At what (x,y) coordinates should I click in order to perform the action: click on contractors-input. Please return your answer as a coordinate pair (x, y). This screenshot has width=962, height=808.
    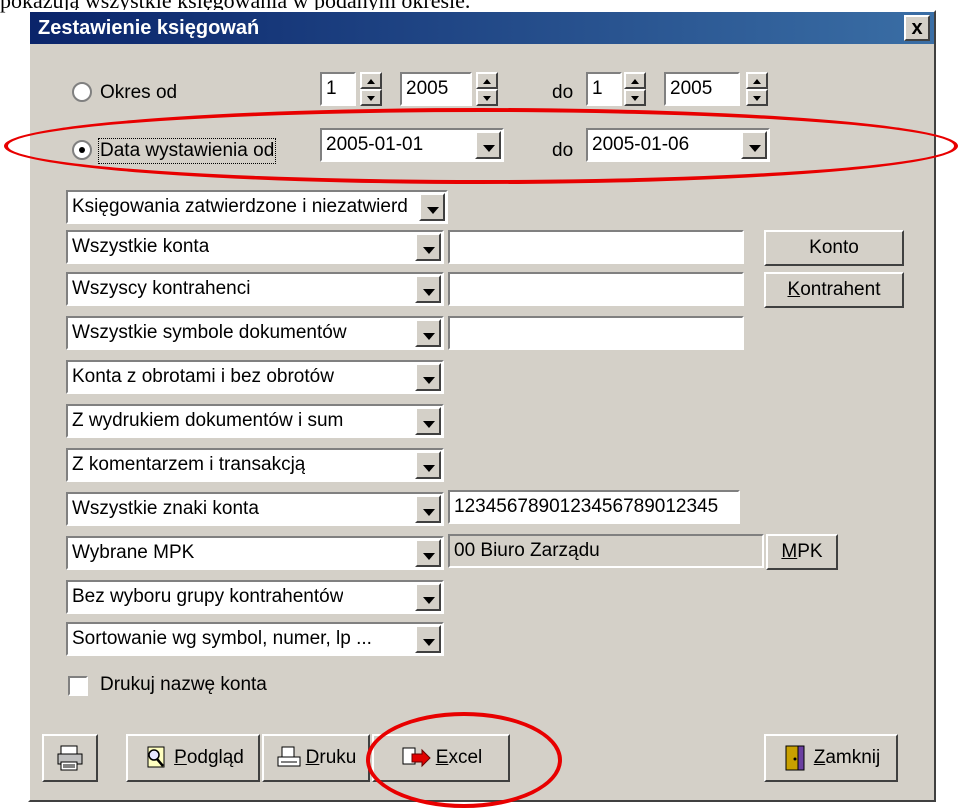
    Looking at the image, I should click on (596, 289).